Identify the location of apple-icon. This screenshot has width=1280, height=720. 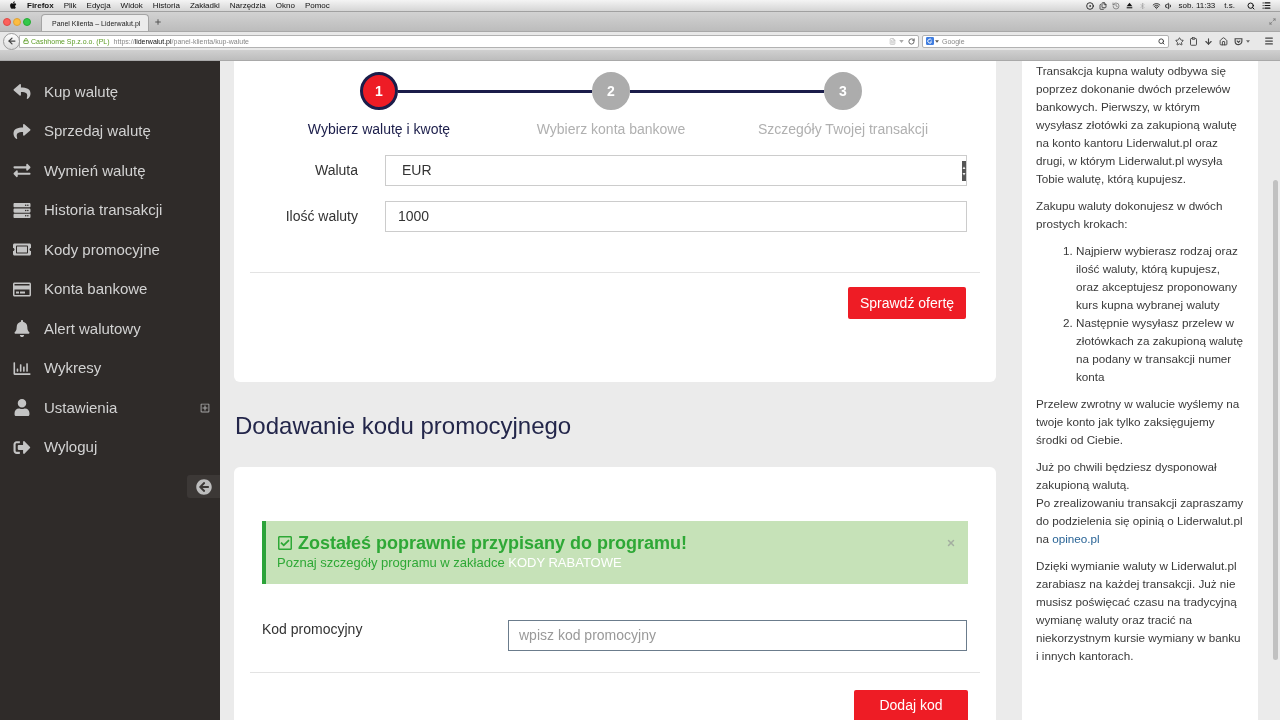
(13, 5).